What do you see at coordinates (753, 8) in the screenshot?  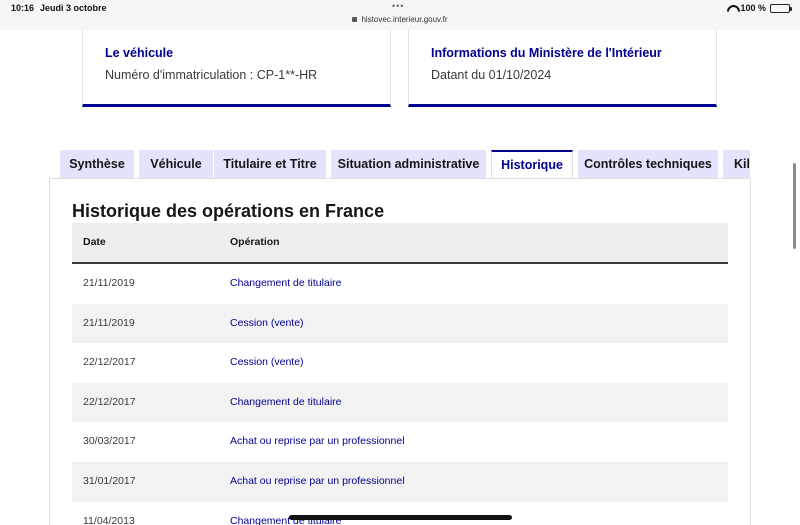 I see `battery-percent: 100 %` at bounding box center [753, 8].